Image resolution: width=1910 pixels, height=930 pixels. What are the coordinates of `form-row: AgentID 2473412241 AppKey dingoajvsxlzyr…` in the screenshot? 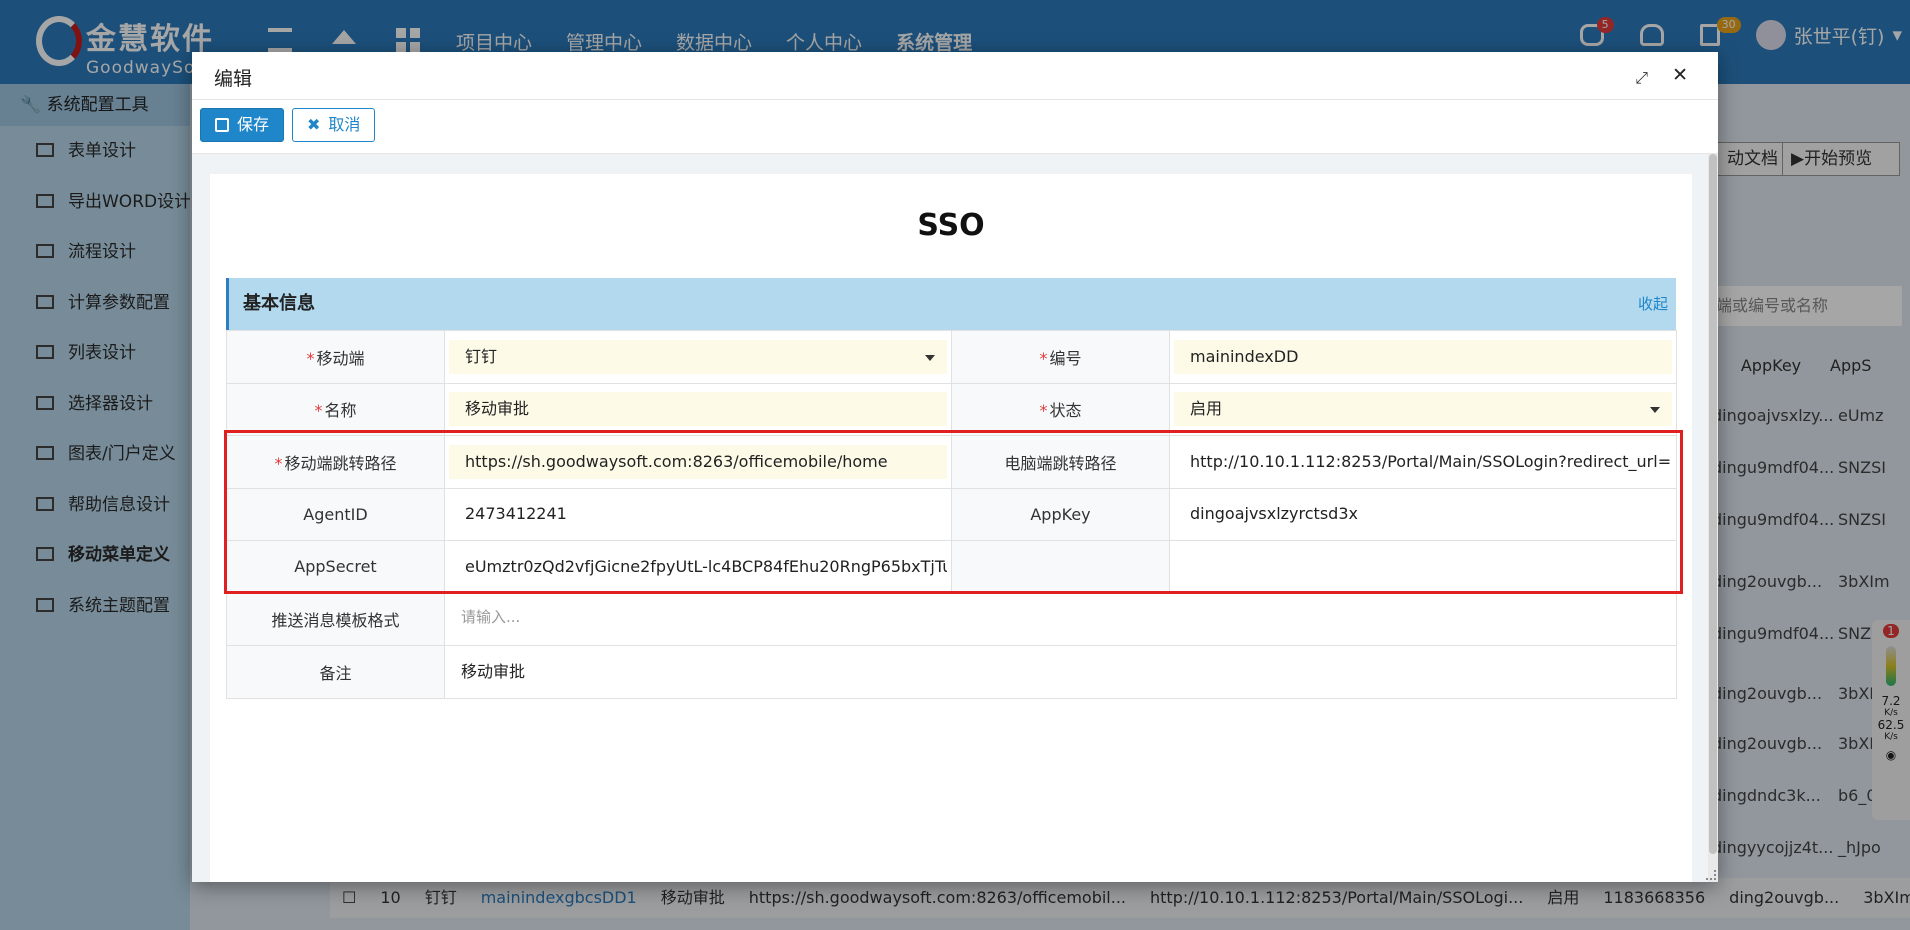 It's located at (951, 514).